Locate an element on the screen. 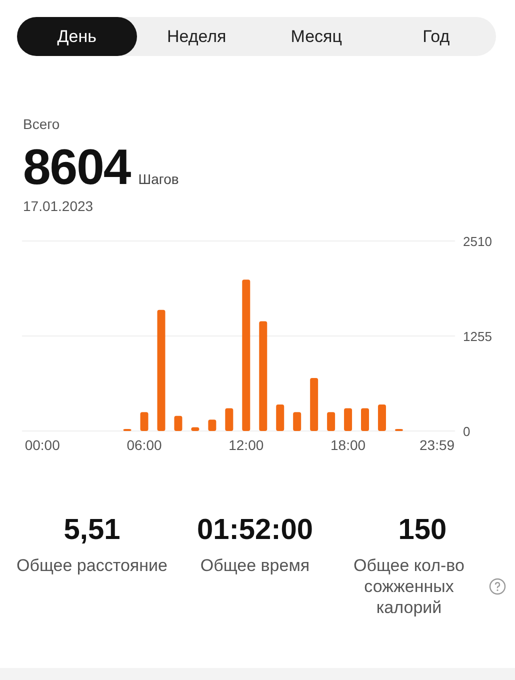  period-tab: Месяц is located at coordinates (316, 36).